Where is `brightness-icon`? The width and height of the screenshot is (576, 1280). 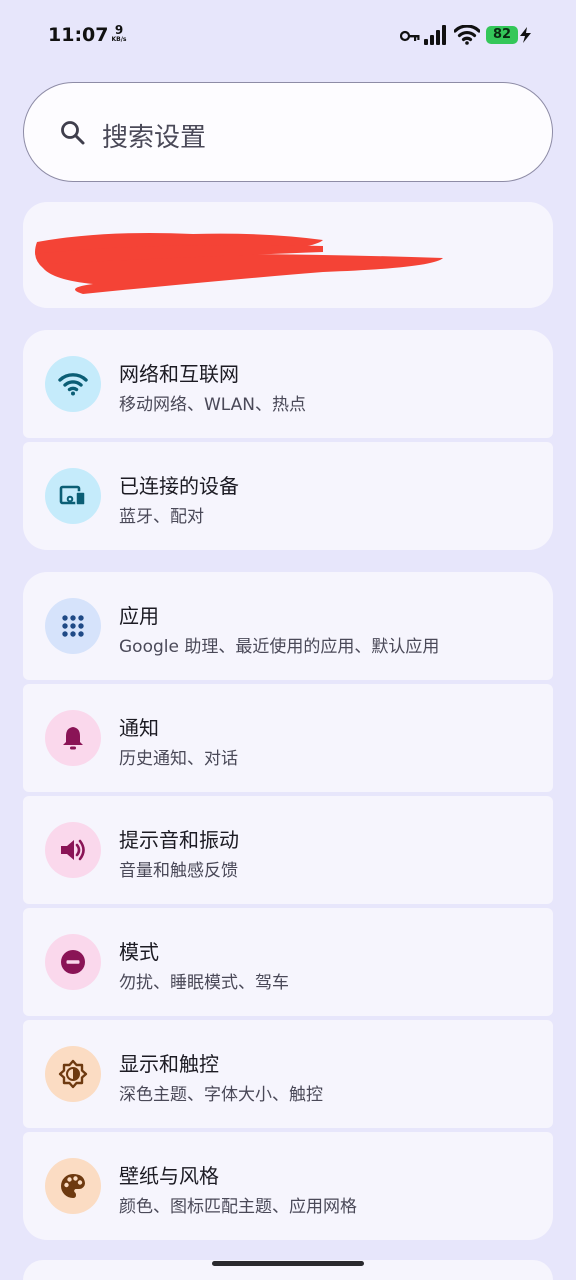
brightness-icon is located at coordinates (73, 1074).